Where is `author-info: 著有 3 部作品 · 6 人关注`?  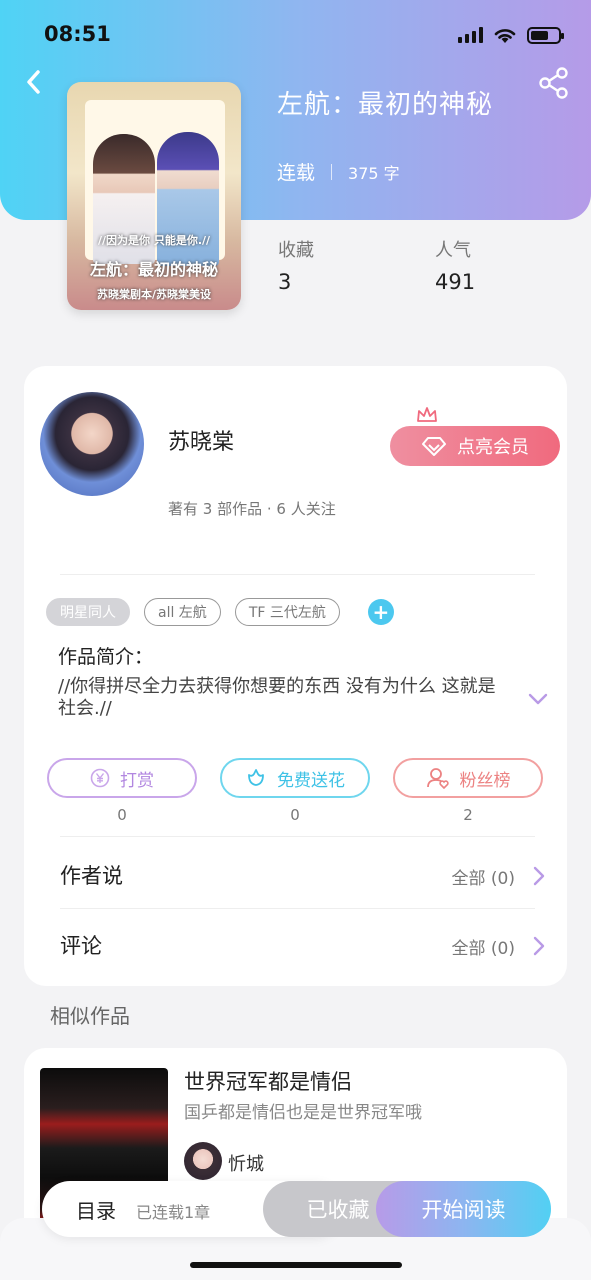
author-info: 著有 3 部作品 · 6 人关注 is located at coordinates (252, 509).